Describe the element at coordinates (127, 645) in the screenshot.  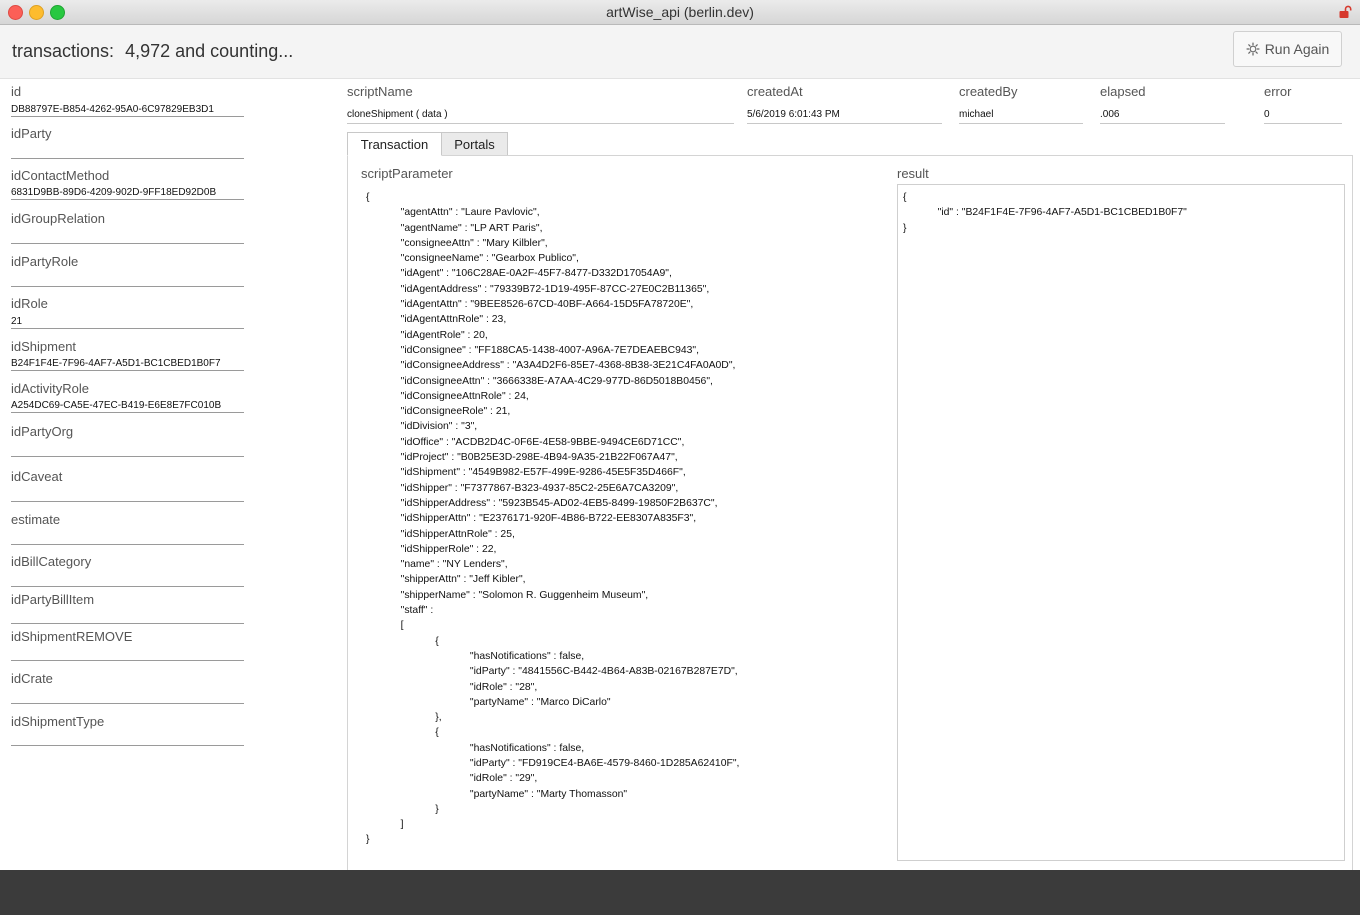
I see `field-idshipmentremove: idShipmentREMOVE` at that location.